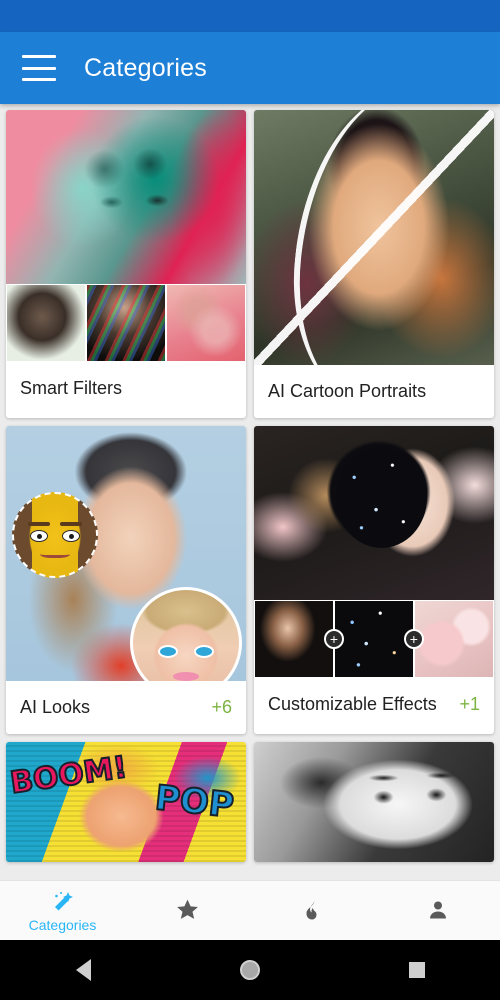 This screenshot has height=1000, width=500. I want to click on nav-item-categories: Categories, so click(62, 911).